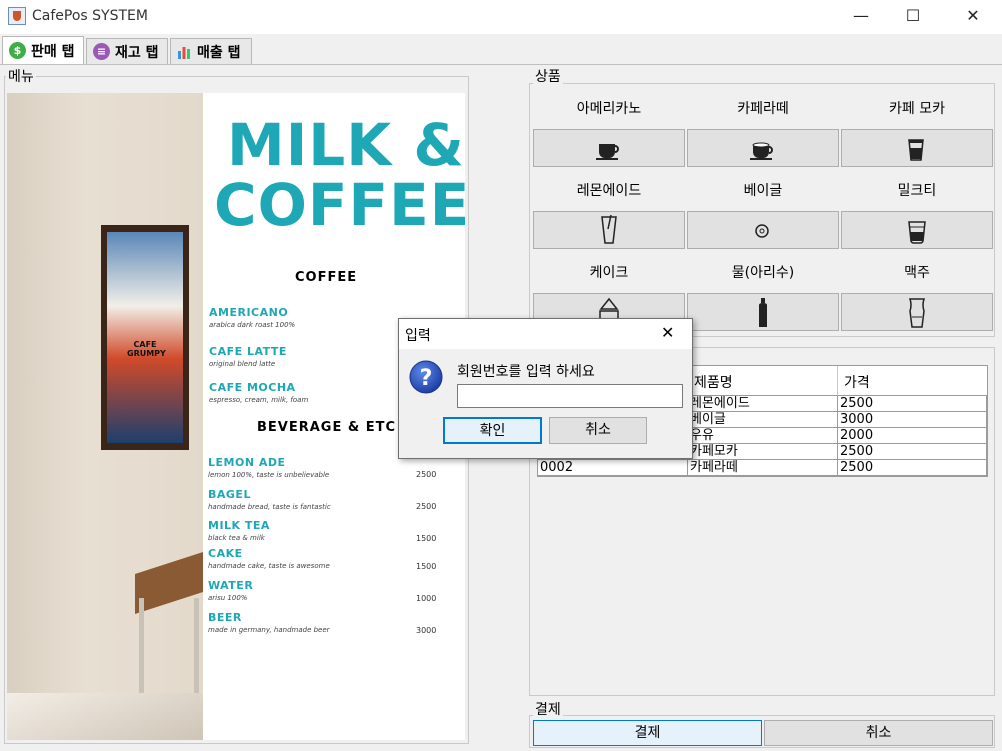 The width and height of the screenshot is (1002, 751). What do you see at coordinates (917, 312) in the screenshot?
I see `product-button-beer` at bounding box center [917, 312].